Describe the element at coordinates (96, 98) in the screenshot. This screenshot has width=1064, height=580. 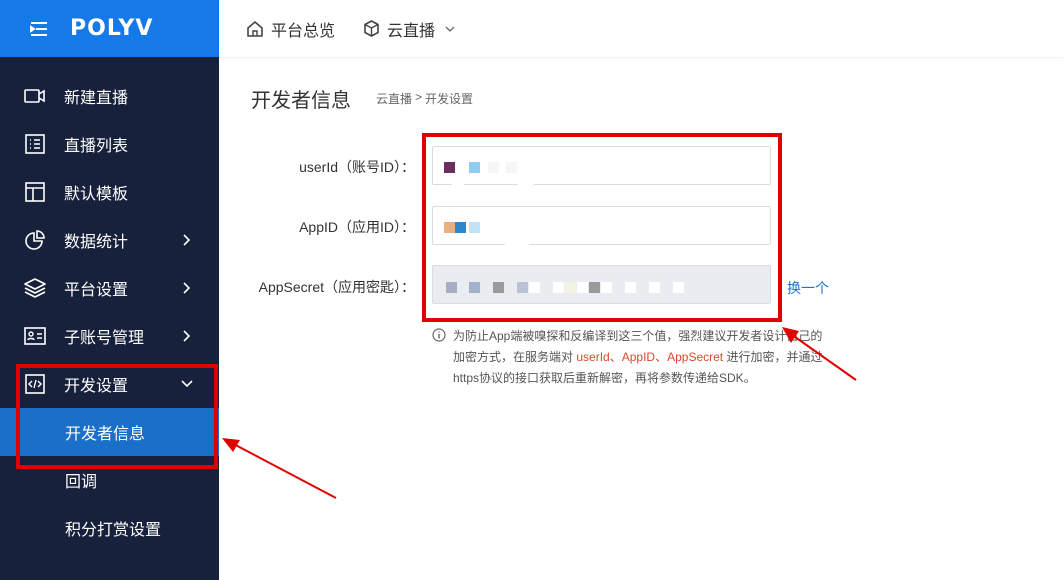
I see `sidebar-item-label: 新建直播` at that location.